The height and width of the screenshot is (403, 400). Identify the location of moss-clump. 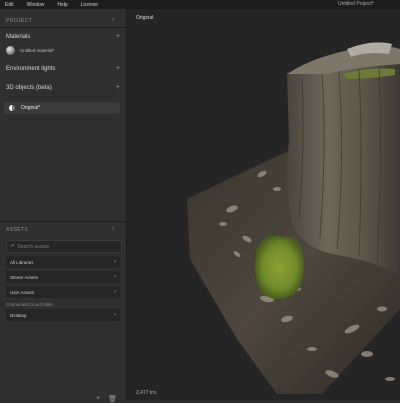
(279, 267).